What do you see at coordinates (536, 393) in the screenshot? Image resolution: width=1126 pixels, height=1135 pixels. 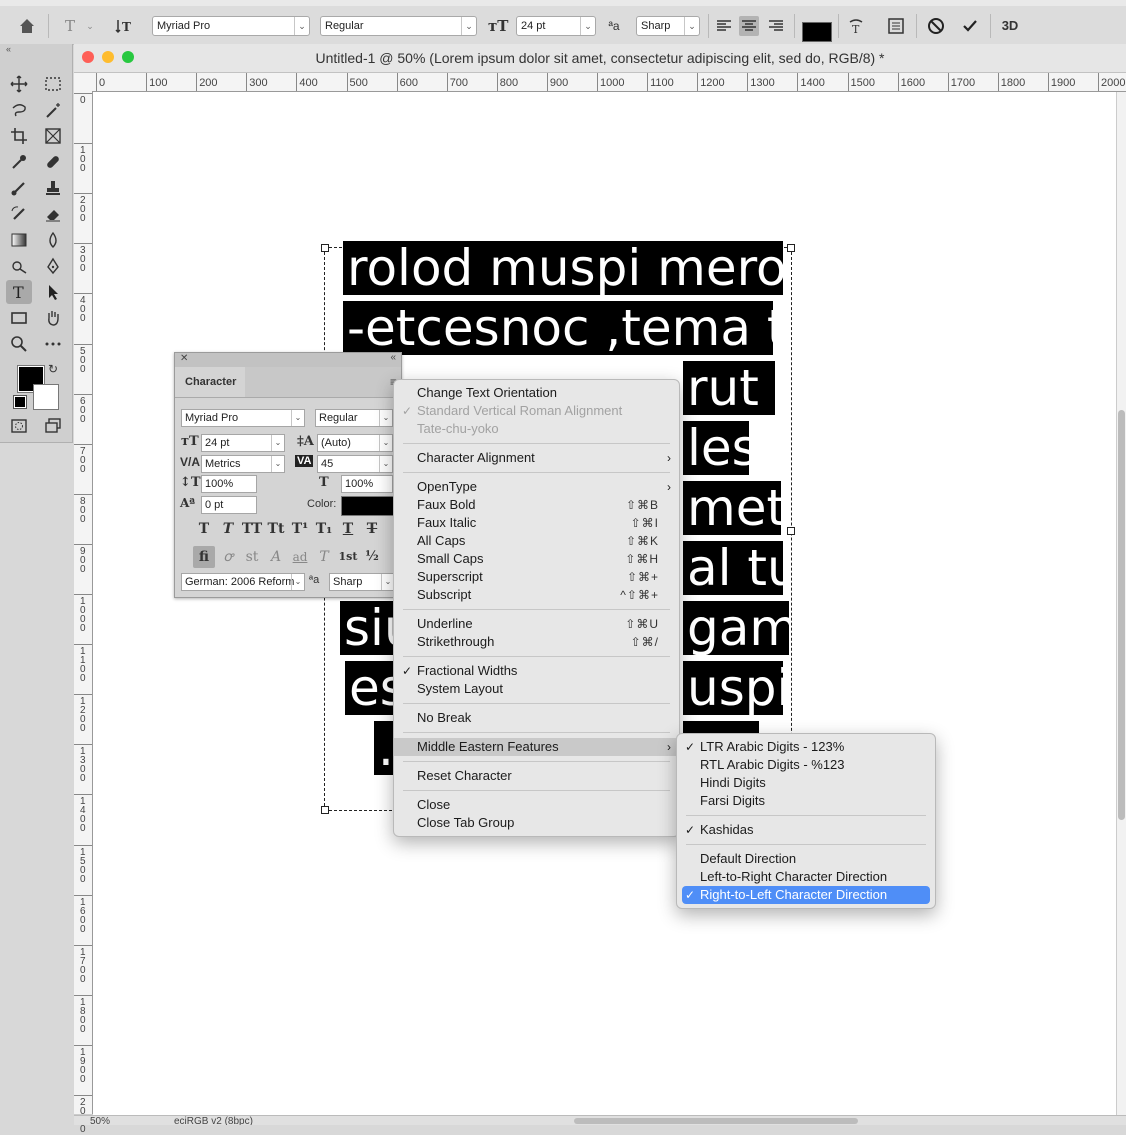 I see `menu-item-change-text-orientation: Change Text Orientation` at bounding box center [536, 393].